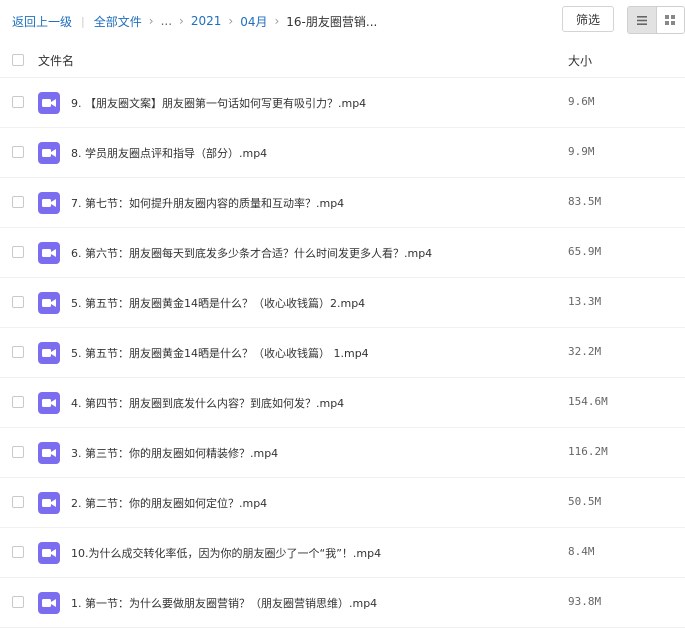  What do you see at coordinates (56, 60) in the screenshot?
I see `column-header-name: 文件名` at bounding box center [56, 60].